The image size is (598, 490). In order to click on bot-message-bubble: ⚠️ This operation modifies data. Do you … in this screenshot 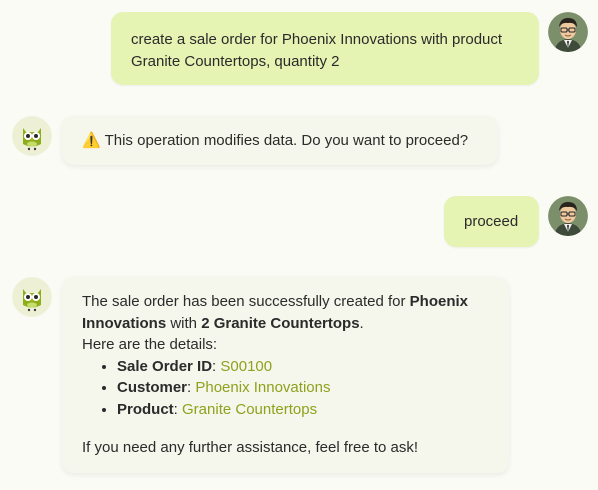, I will do `click(280, 140)`.